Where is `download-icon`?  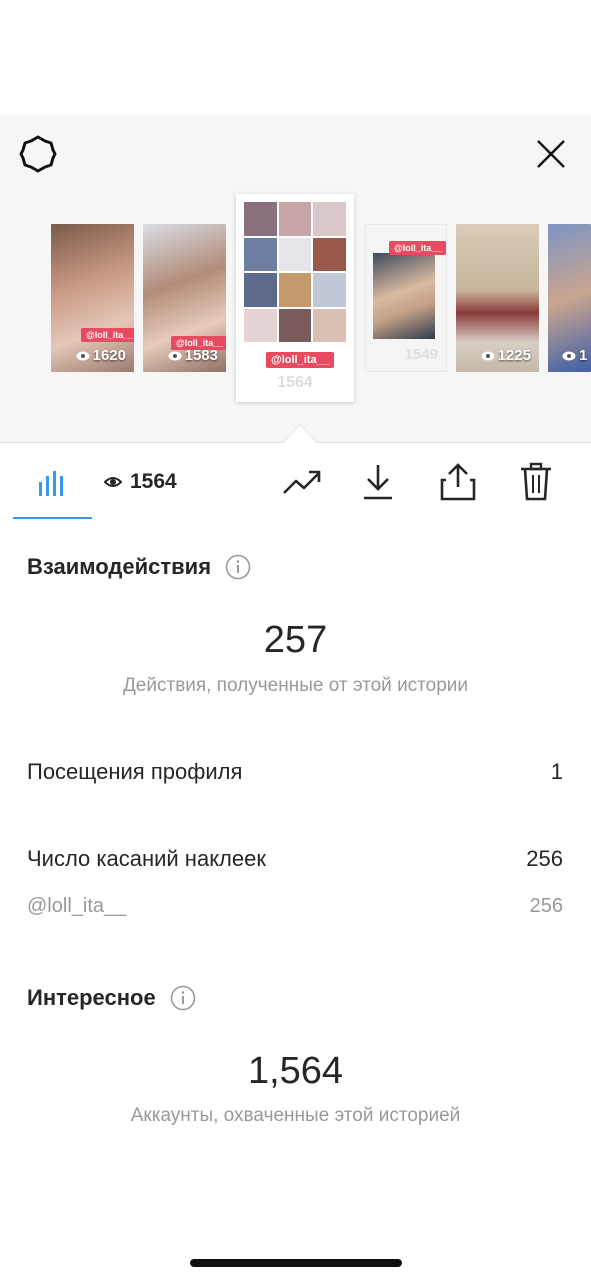
download-icon is located at coordinates (378, 482).